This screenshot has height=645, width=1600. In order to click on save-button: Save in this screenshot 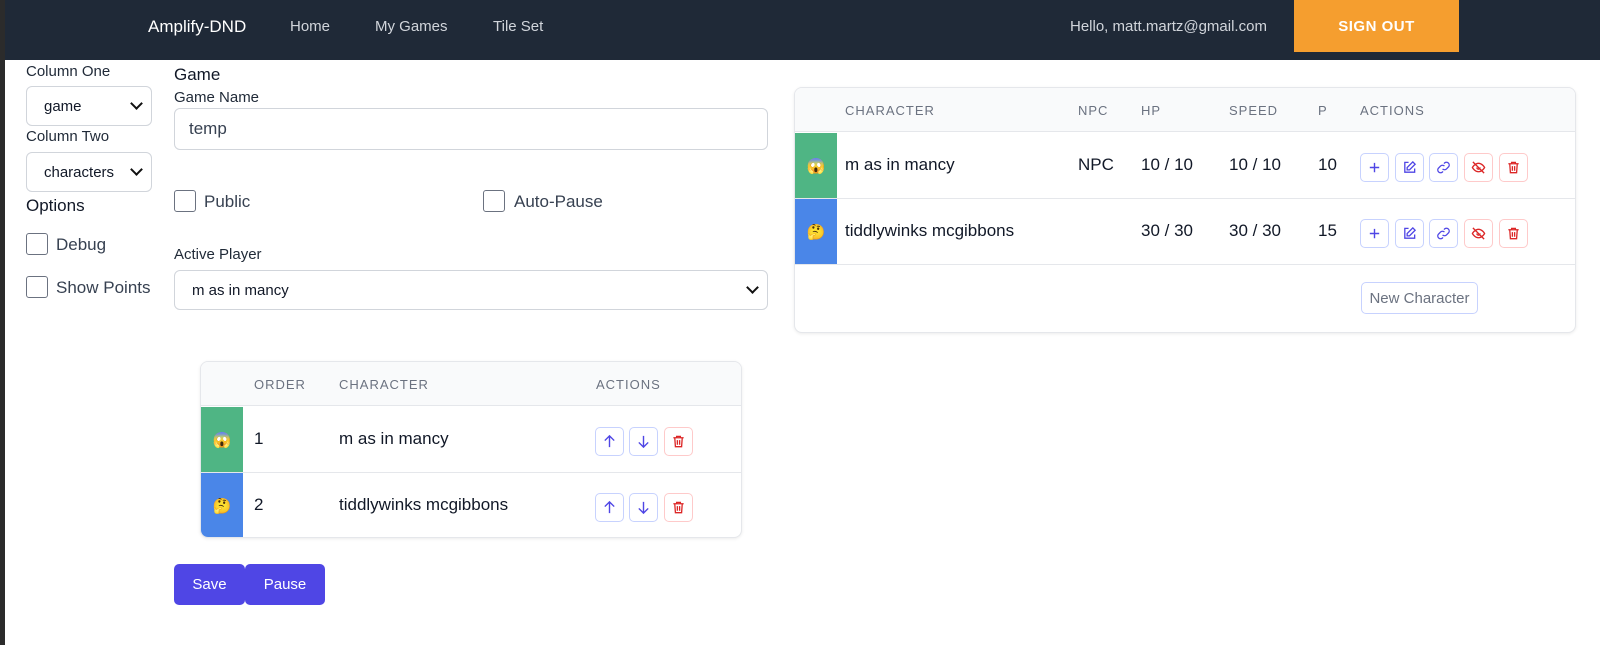, I will do `click(209, 584)`.